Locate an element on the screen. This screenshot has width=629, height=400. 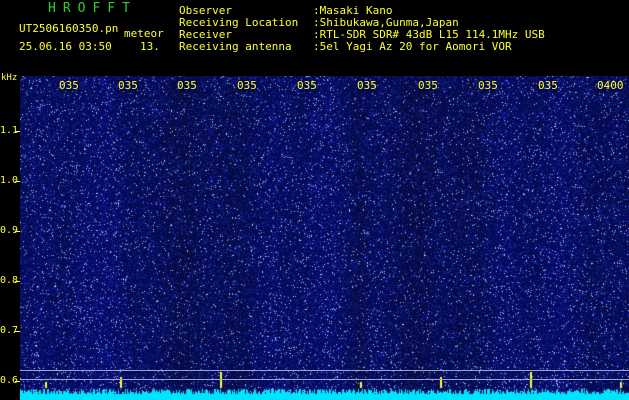
app-title: HROFFT is located at coordinates (92, 8).